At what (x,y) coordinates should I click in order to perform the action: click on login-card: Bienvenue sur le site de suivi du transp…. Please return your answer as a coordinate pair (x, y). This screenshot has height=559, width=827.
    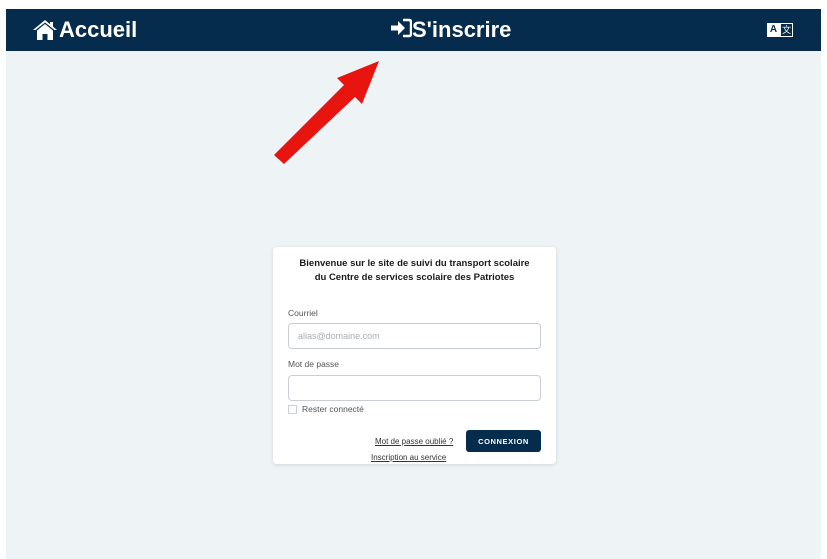
    Looking at the image, I should click on (414, 355).